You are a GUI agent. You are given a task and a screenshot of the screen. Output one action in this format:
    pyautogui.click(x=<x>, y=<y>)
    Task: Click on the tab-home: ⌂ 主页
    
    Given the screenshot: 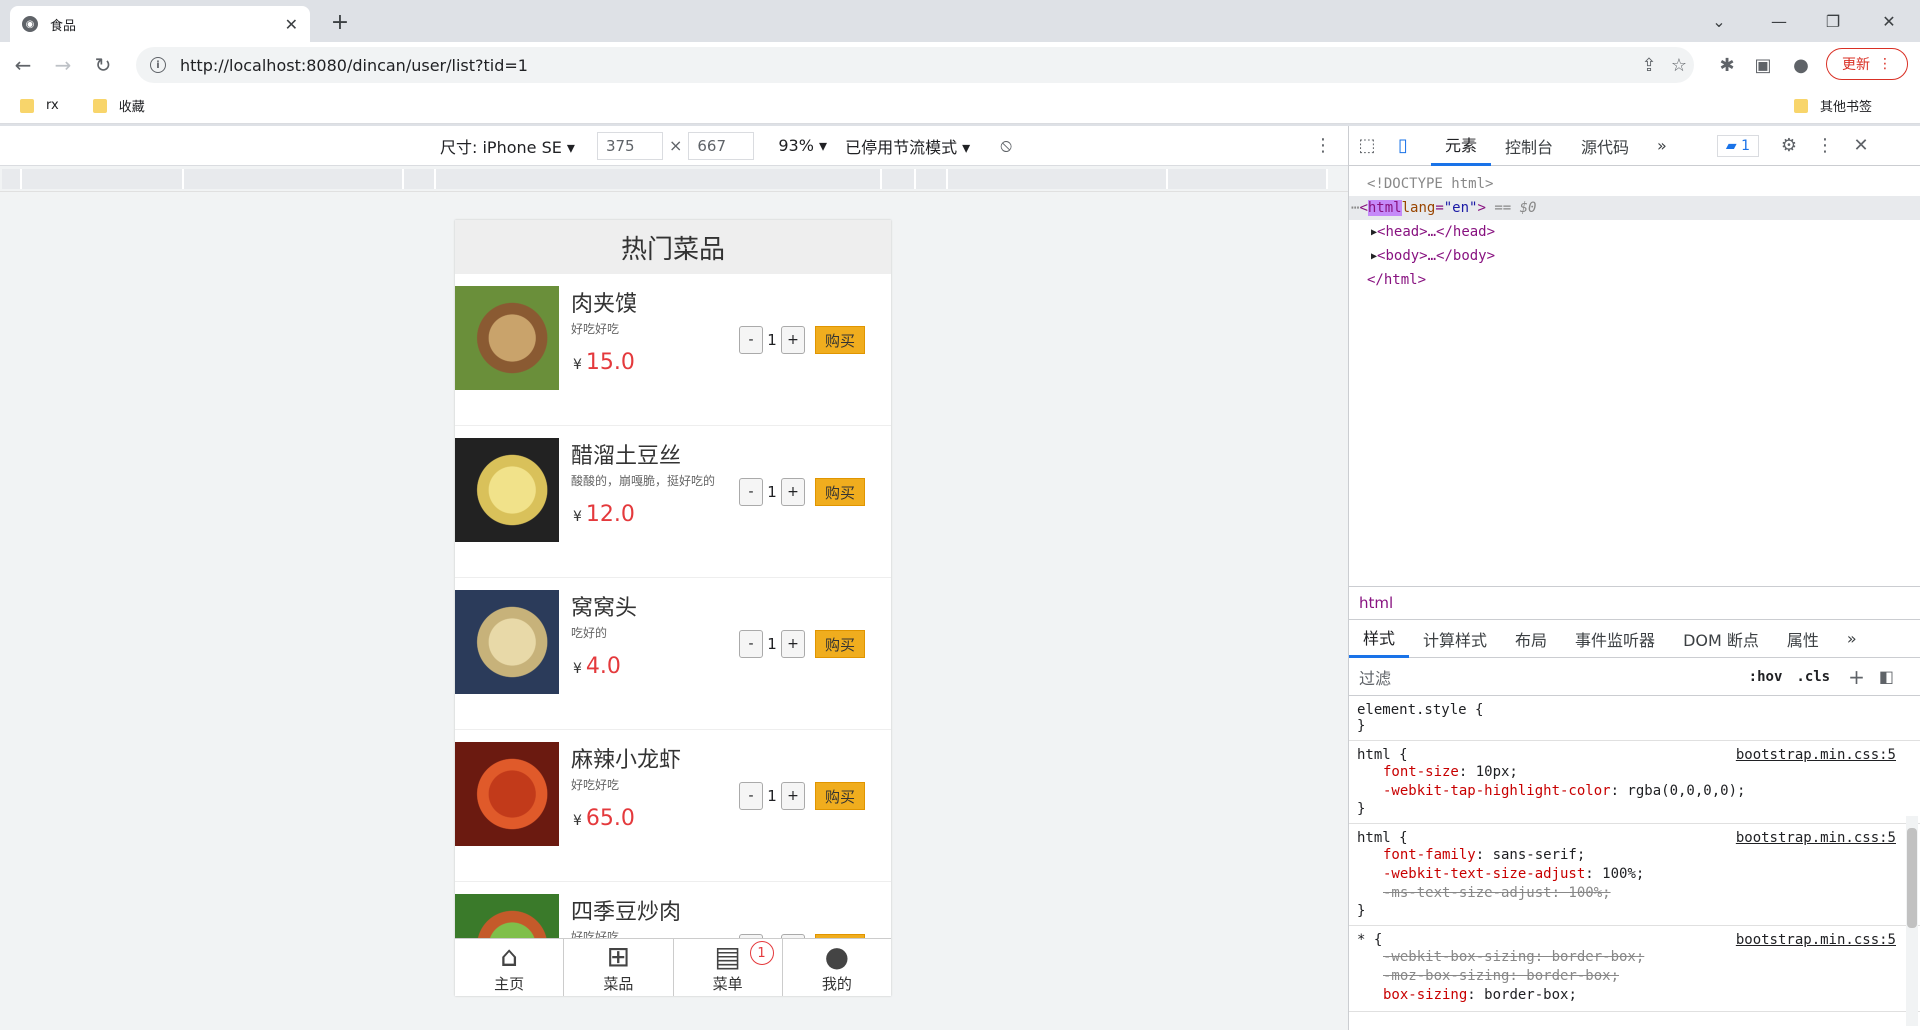 What is the action you would take?
    pyautogui.click(x=510, y=967)
    